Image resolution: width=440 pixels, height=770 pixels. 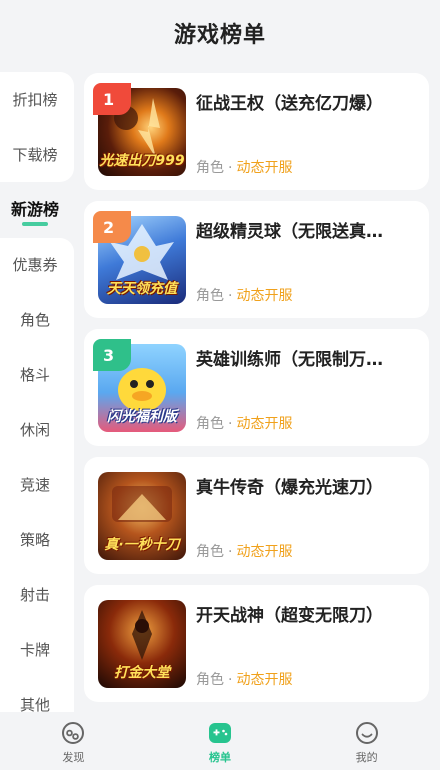 What do you see at coordinates (256, 515) in the screenshot?
I see `game-card: 真·一秒十刀 真牛传奇（爆充光速刀） 角色 · 动态开服` at bounding box center [256, 515].